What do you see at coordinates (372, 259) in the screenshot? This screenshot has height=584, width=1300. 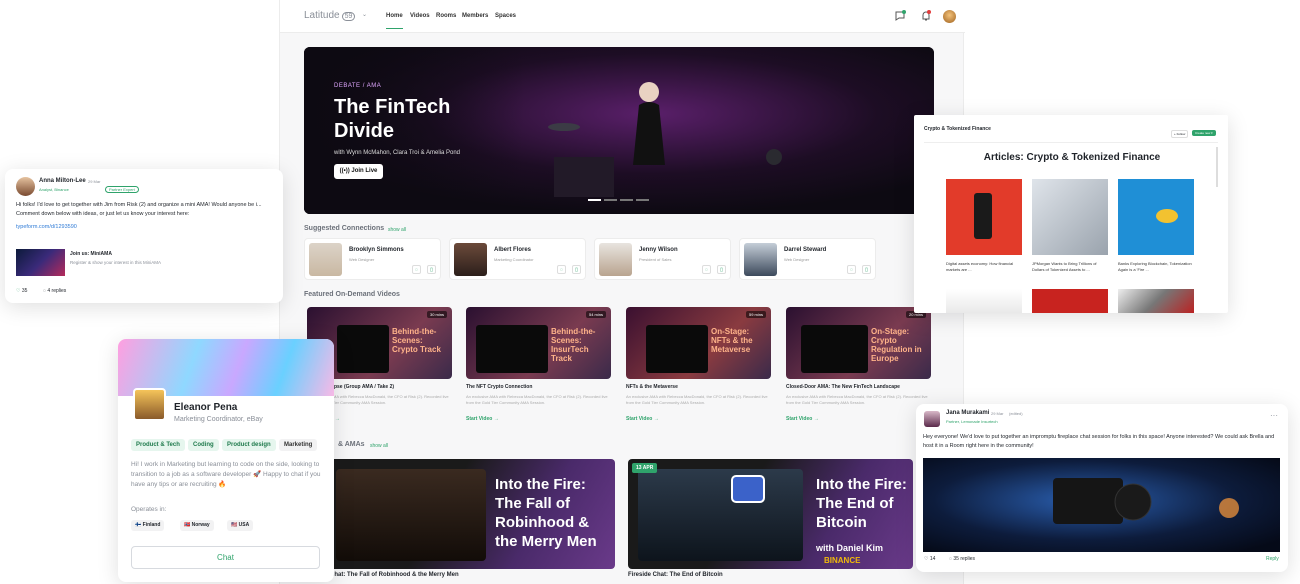 I see `connection-card: Brooklyn Simmons Web Designer ◌ ▯` at bounding box center [372, 259].